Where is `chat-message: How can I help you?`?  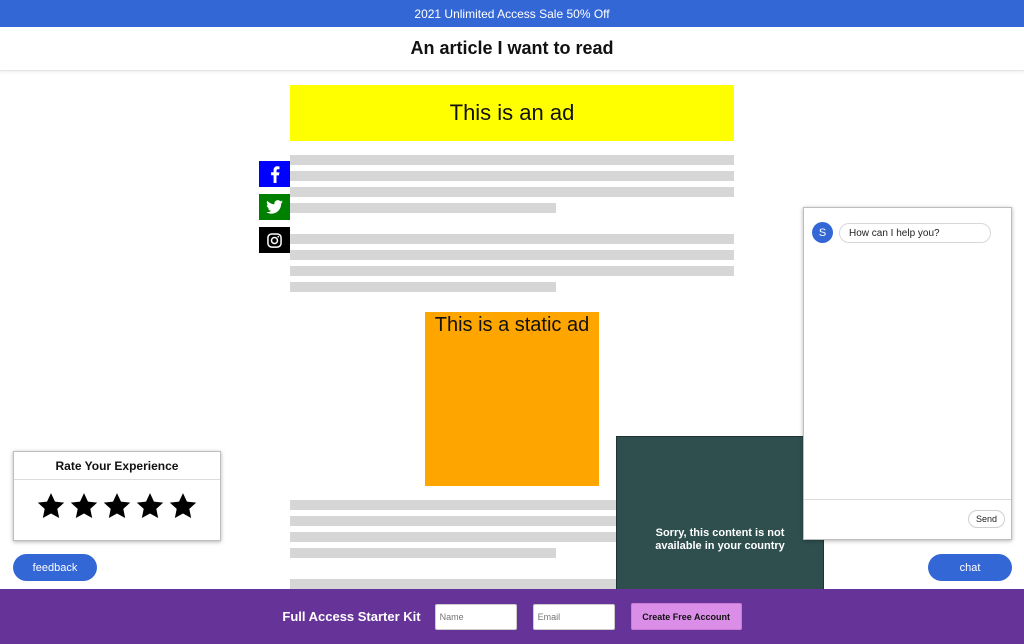 chat-message: How can I help you? is located at coordinates (915, 233).